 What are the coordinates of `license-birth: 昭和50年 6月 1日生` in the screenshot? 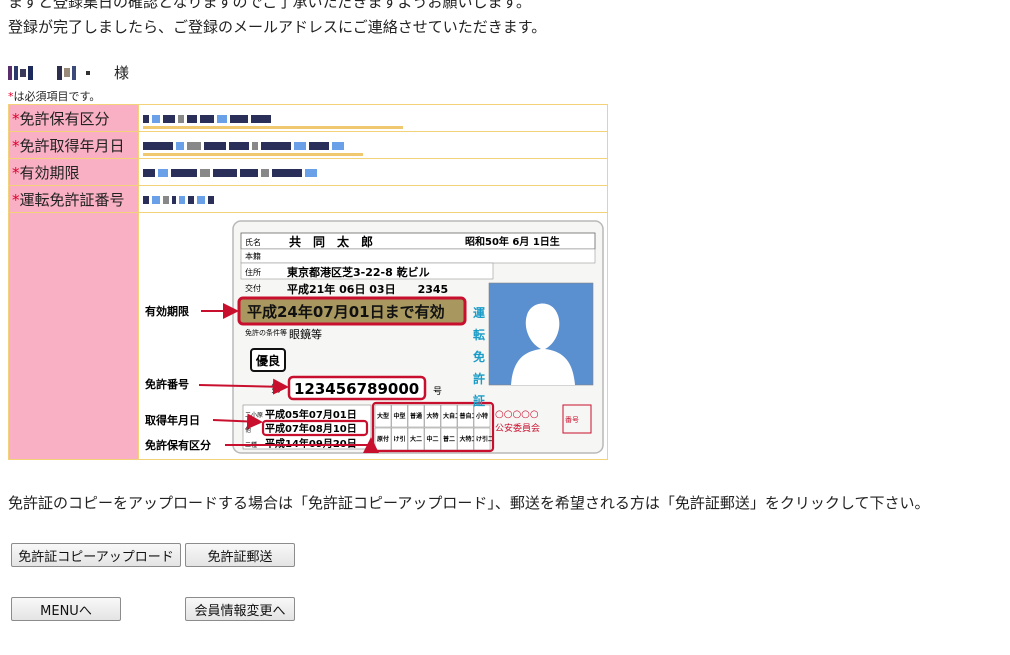 It's located at (512, 241).